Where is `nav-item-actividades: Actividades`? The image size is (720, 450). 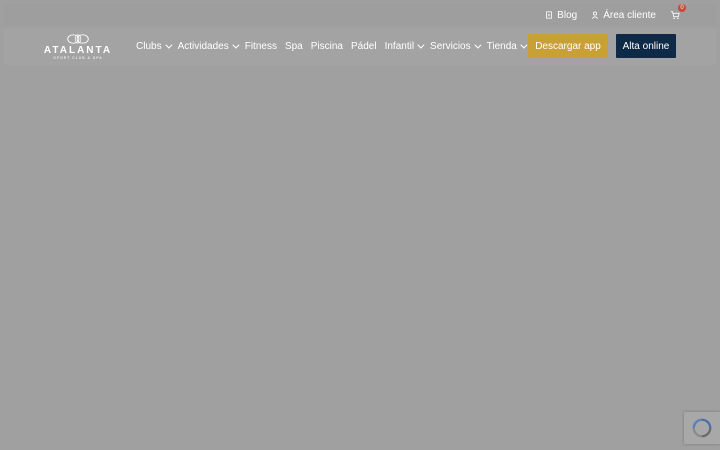 nav-item-actividades: Actividades is located at coordinates (207, 46).